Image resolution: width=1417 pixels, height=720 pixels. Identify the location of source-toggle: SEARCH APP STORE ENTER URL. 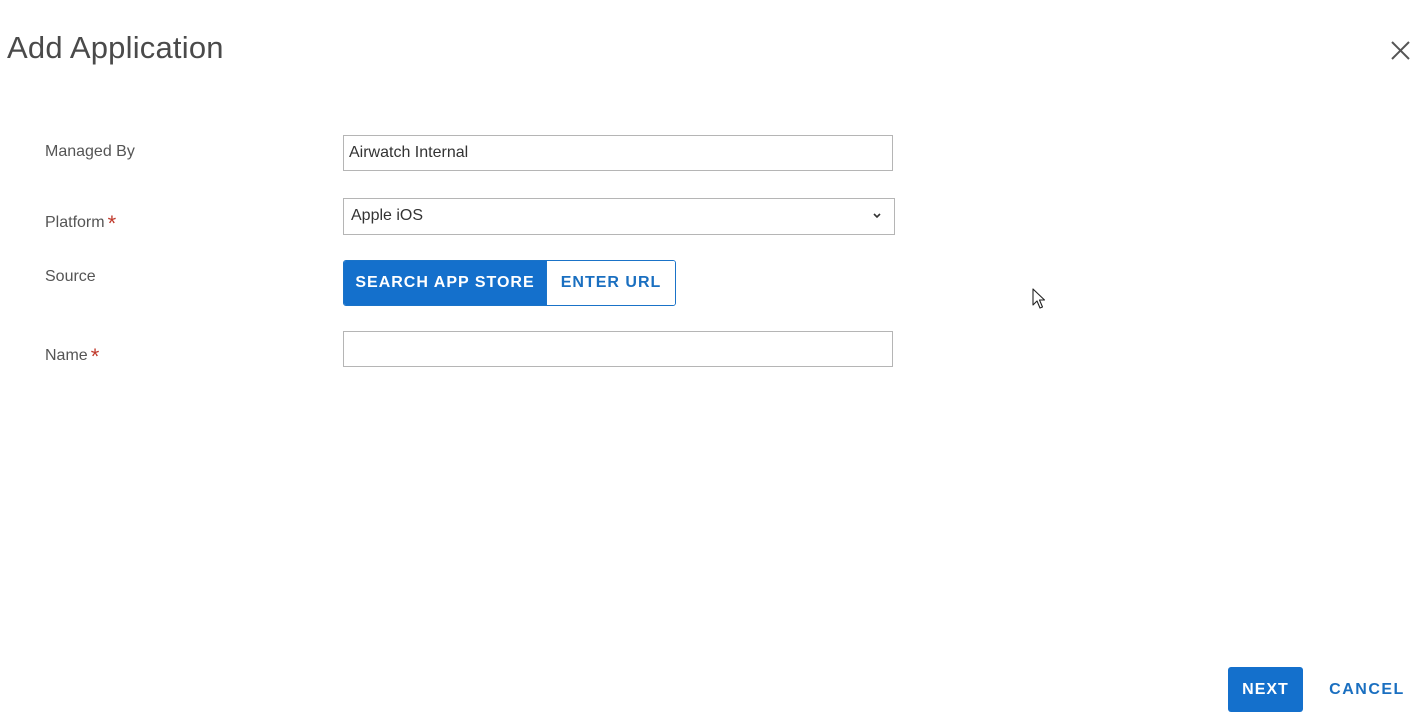
(509, 283).